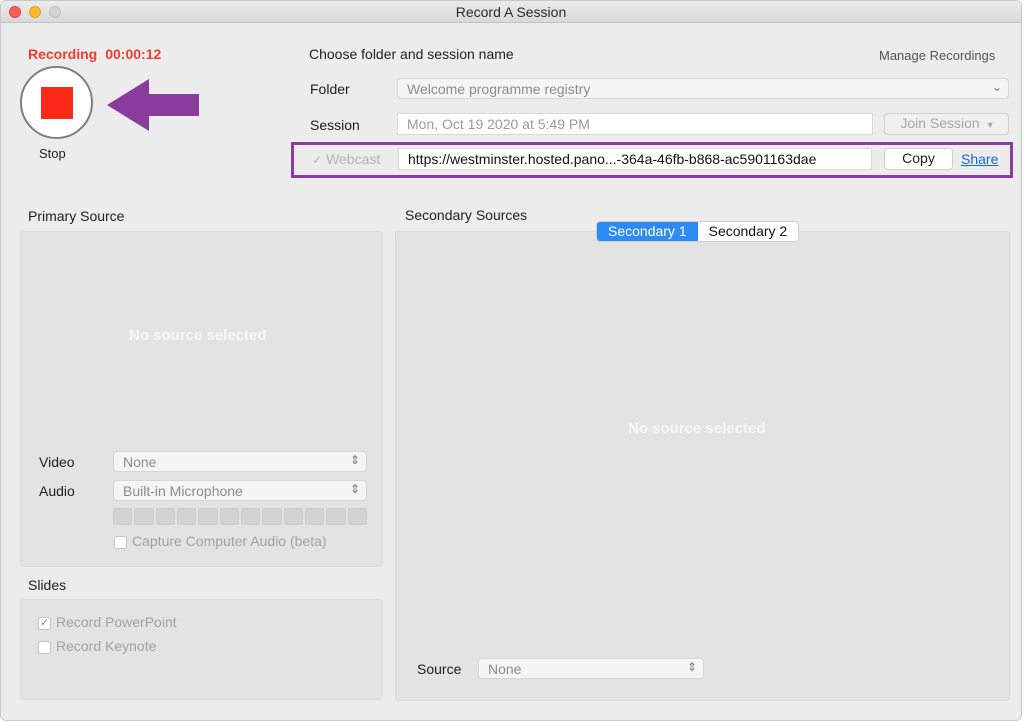 This screenshot has height=723, width=1024. I want to click on capture-audio-option: Capture Computer Audio (beta), so click(220, 541).